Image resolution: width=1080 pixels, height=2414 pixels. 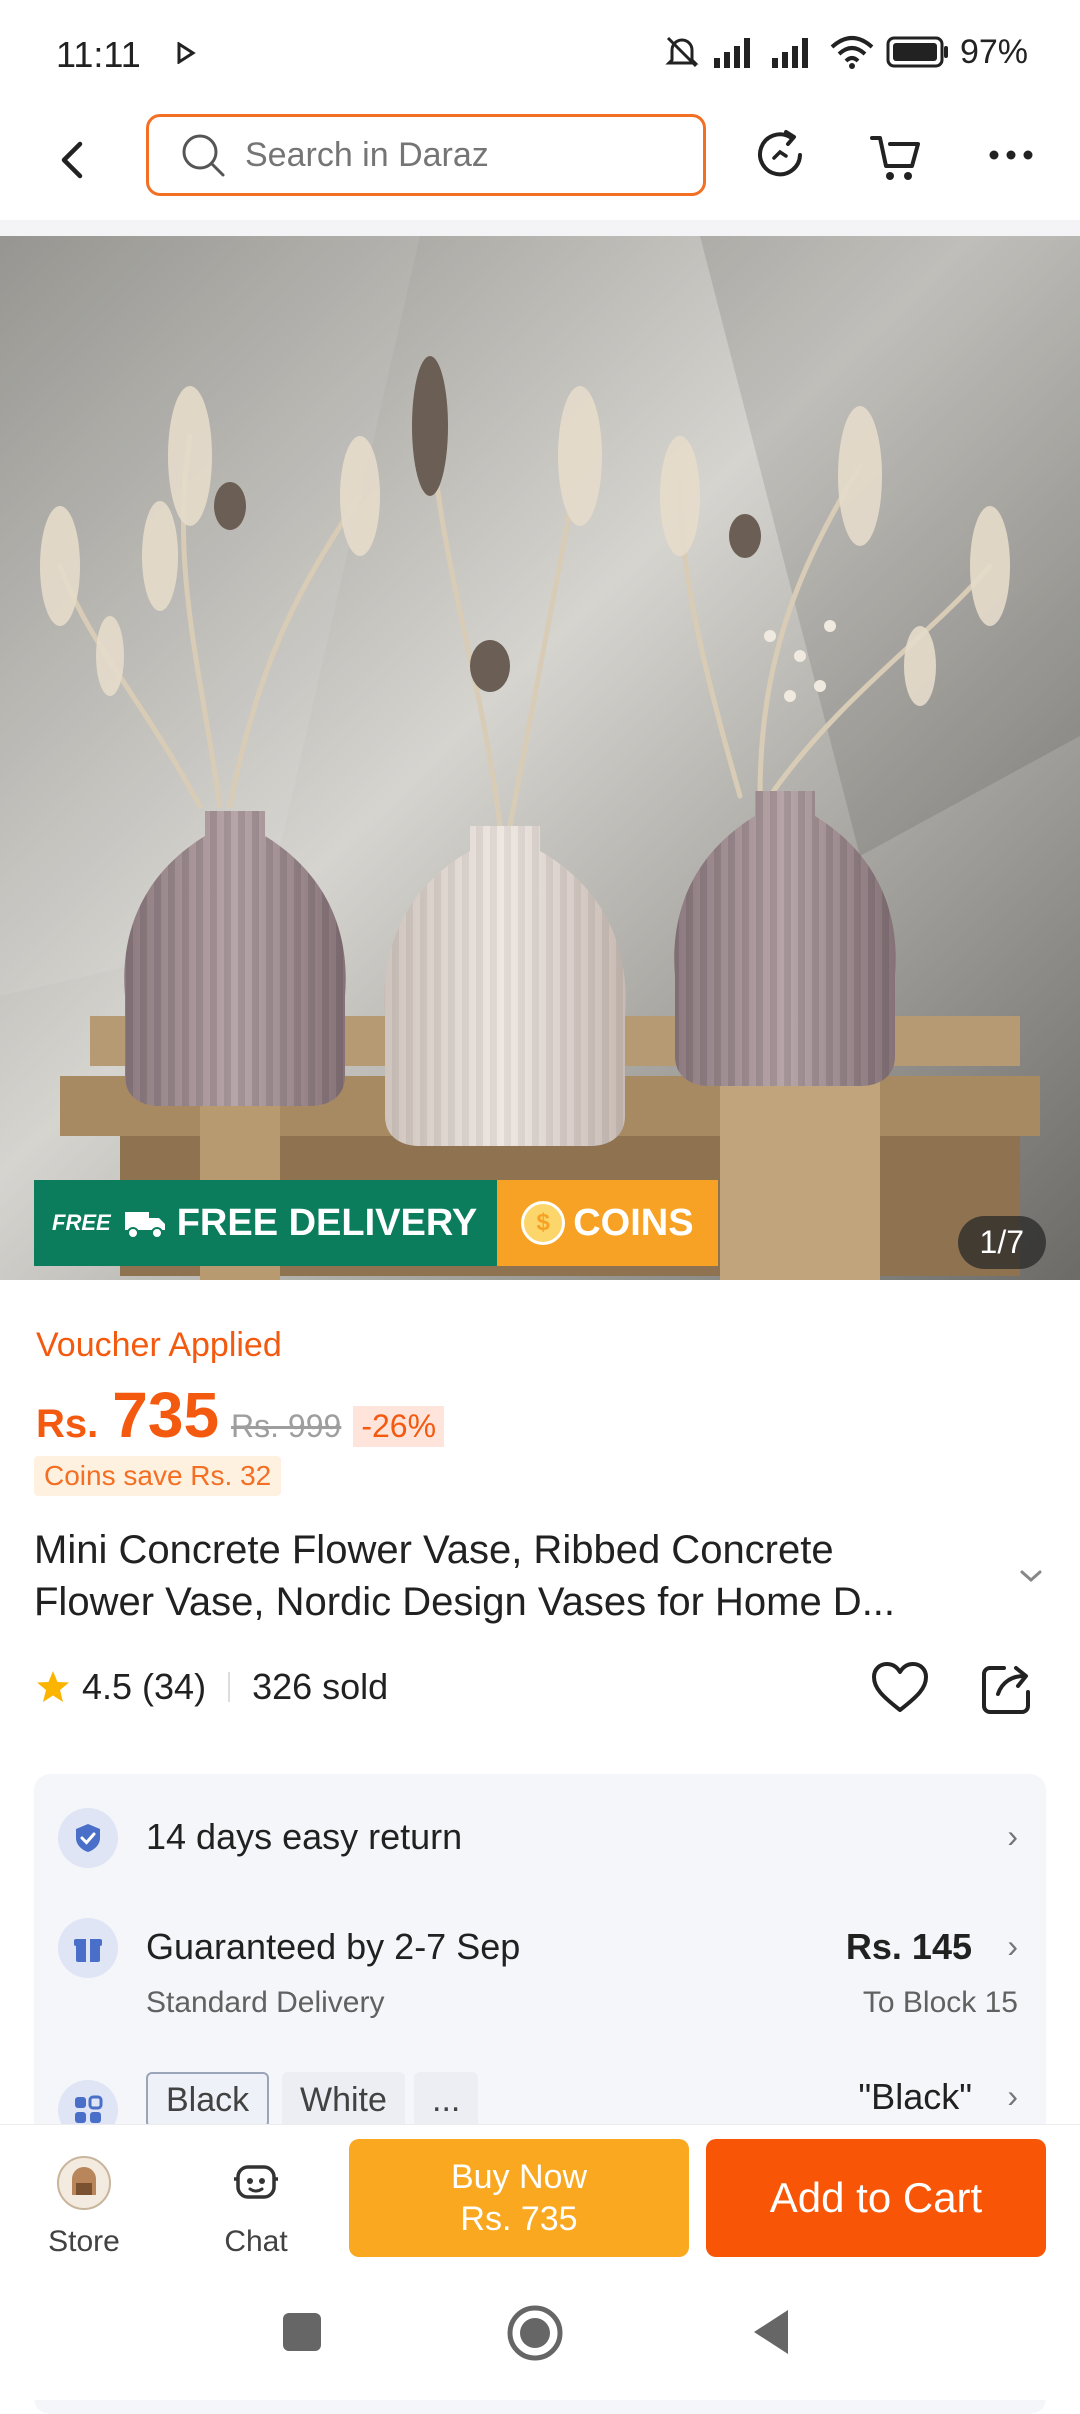 I want to click on history-button, so click(x=781, y=155).